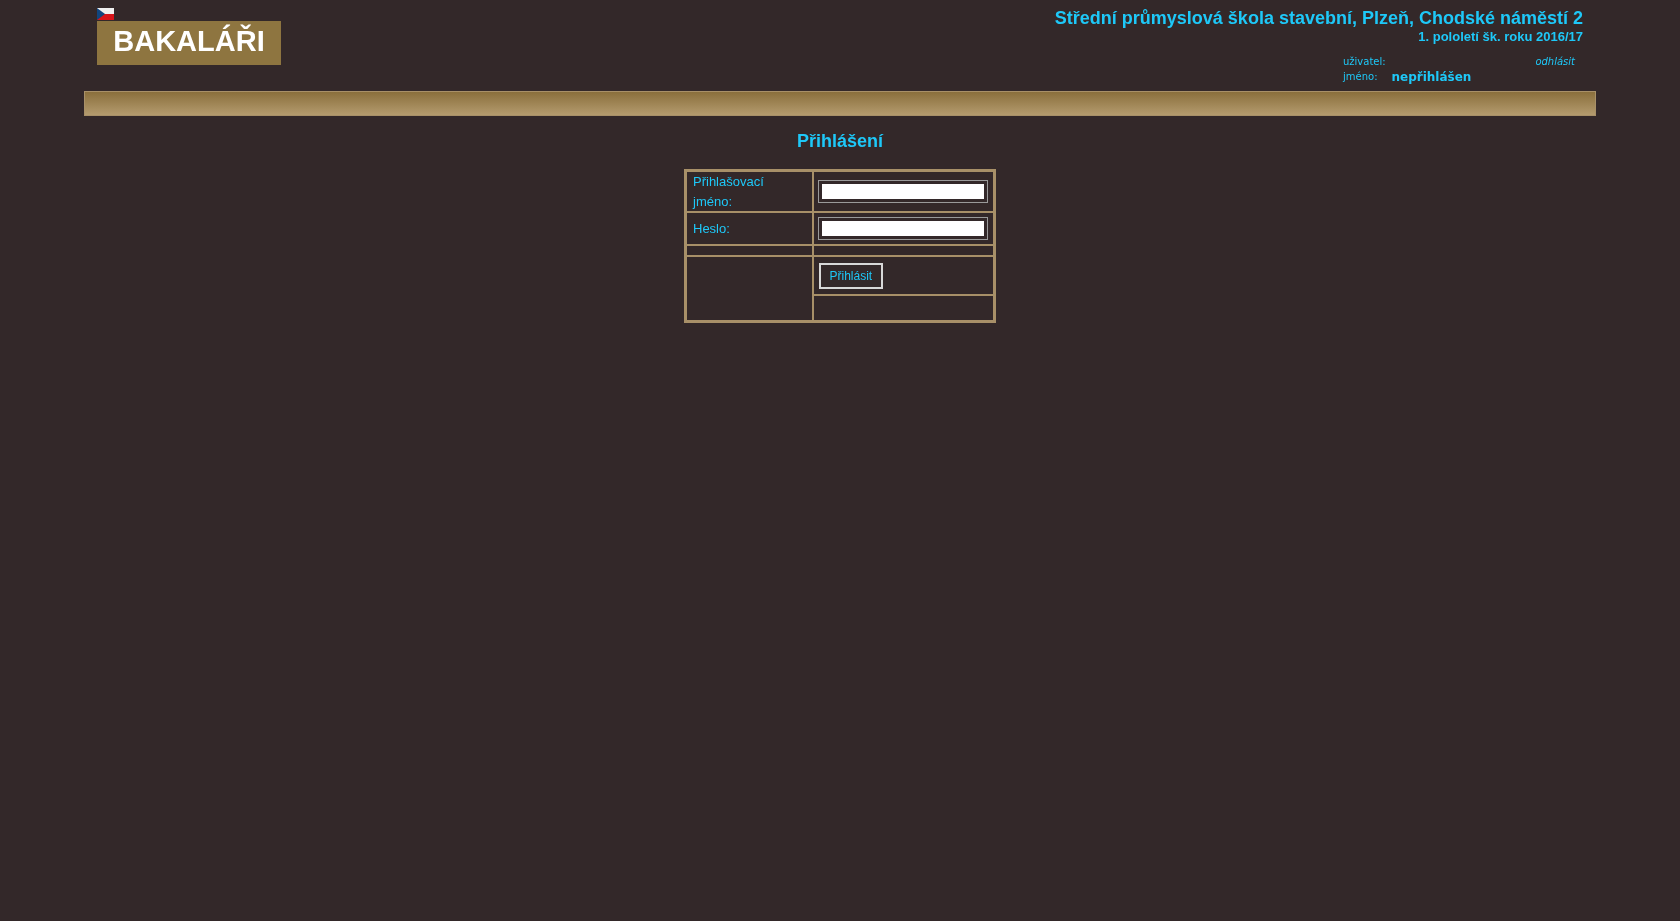 Image resolution: width=1680 pixels, height=921 pixels. Describe the element at coordinates (839, 141) in the screenshot. I see `page-title: Přihlášení` at that location.